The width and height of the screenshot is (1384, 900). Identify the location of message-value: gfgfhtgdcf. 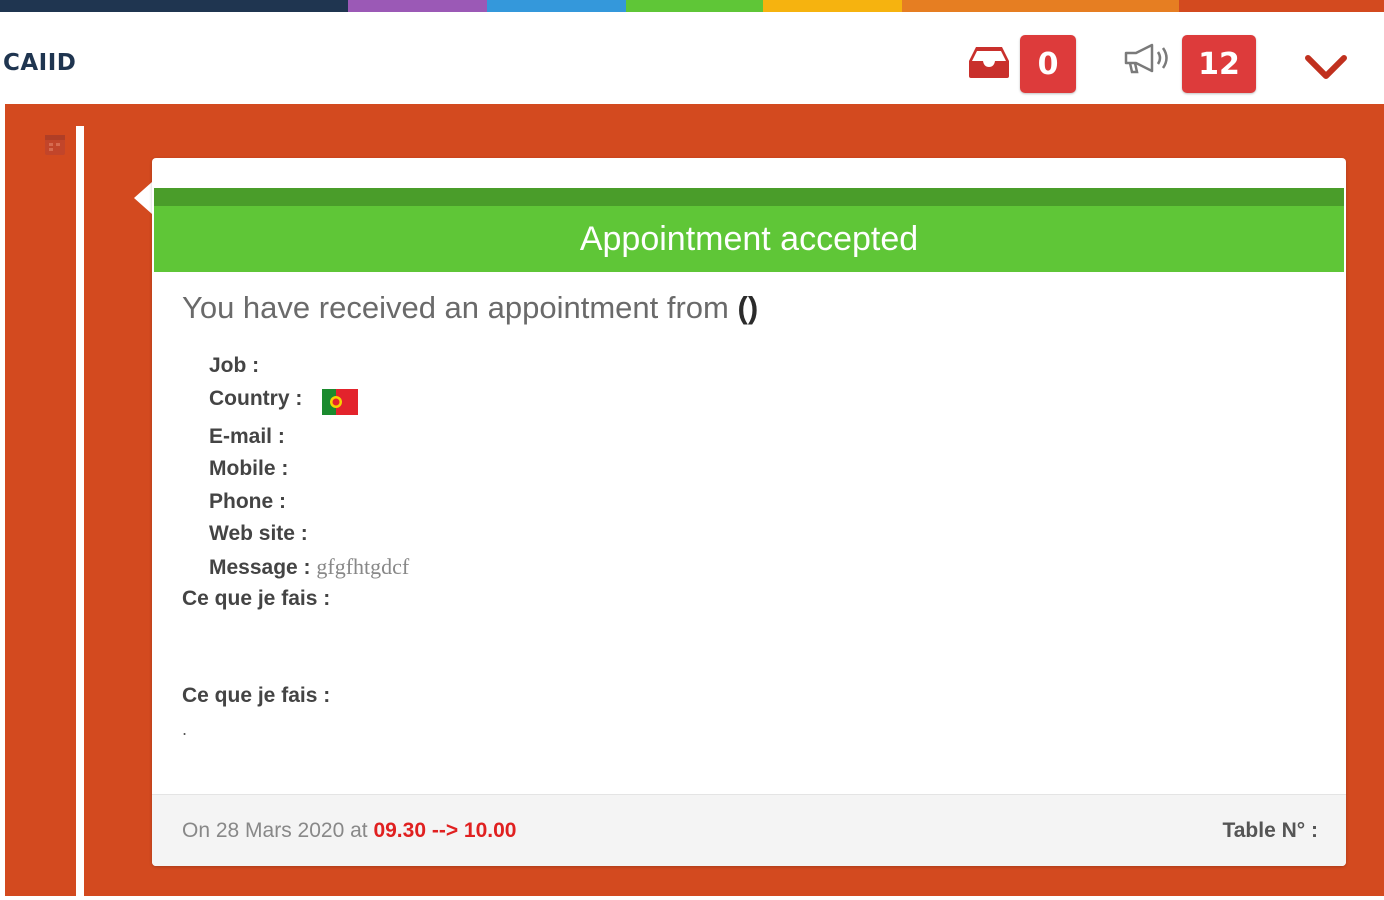
(363, 566).